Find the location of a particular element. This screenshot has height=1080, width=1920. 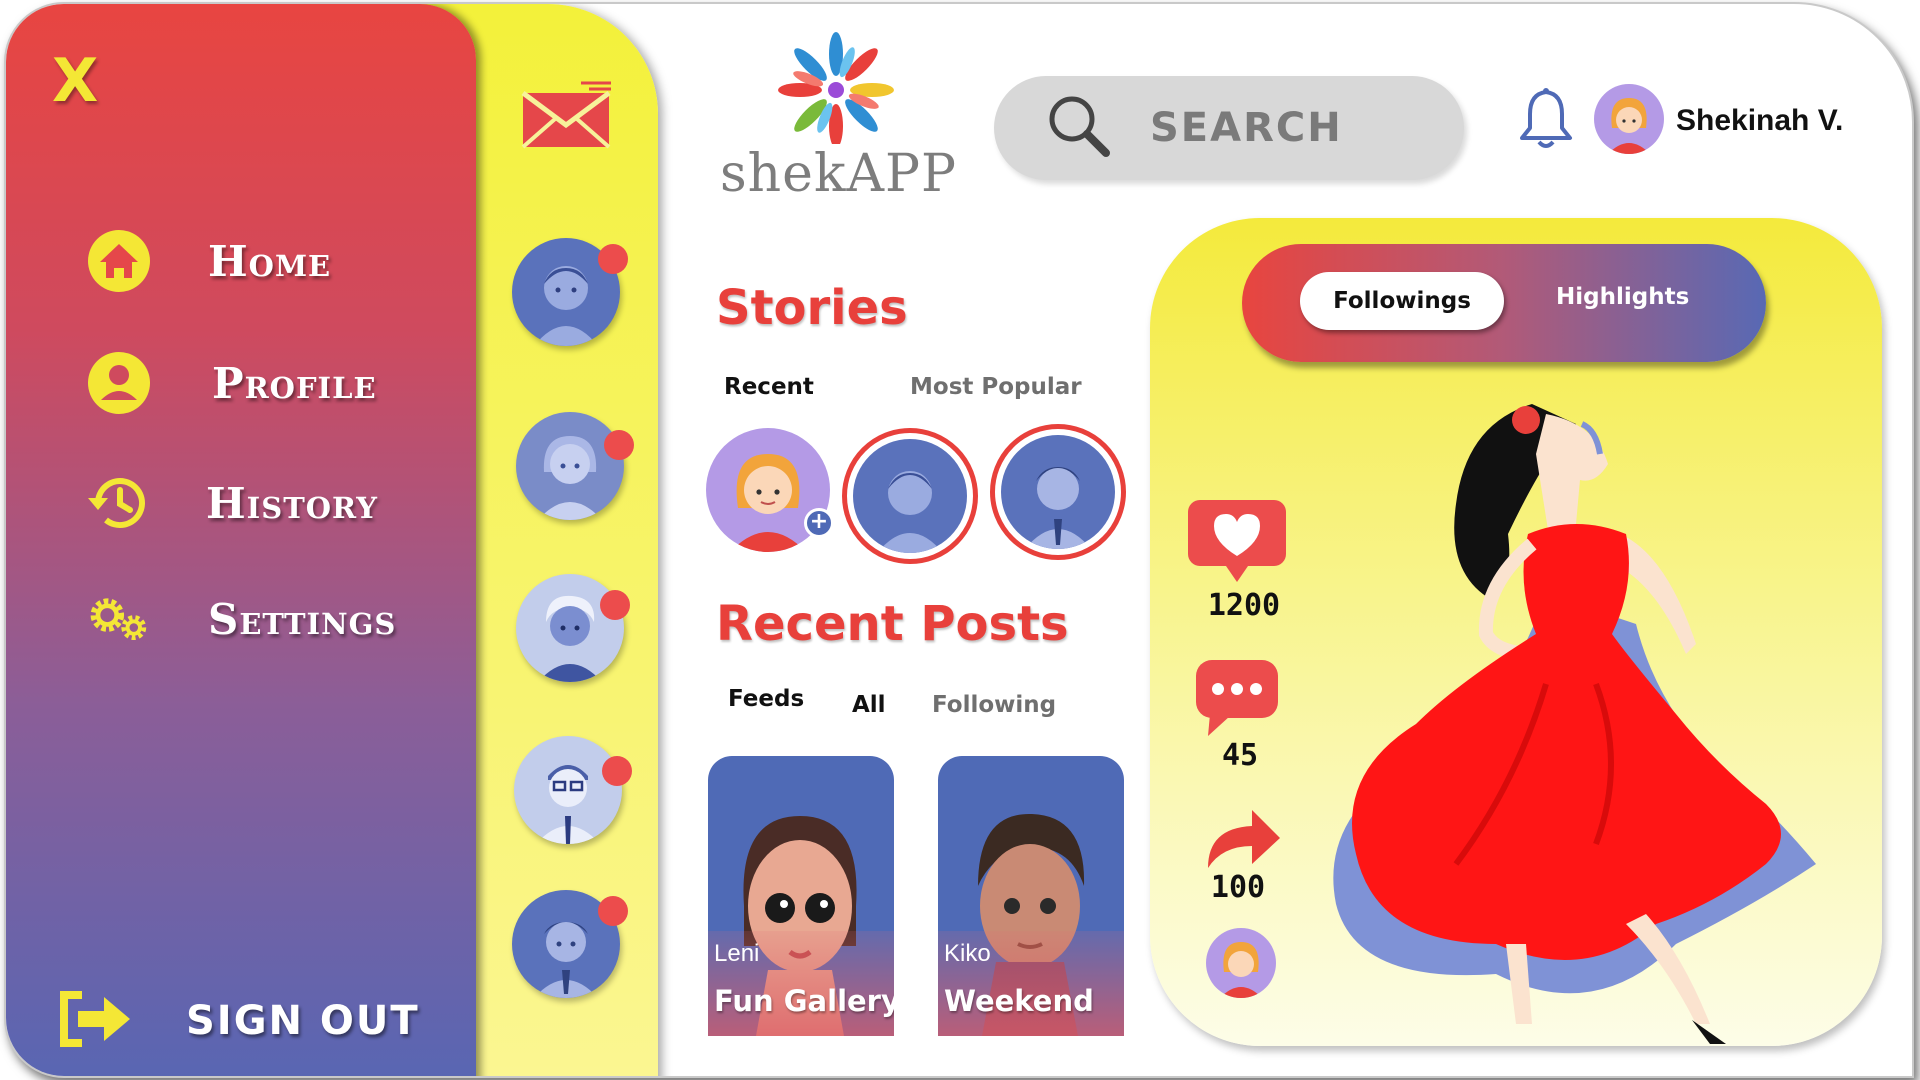

user-name: Shekinah V. is located at coordinates (1760, 120).